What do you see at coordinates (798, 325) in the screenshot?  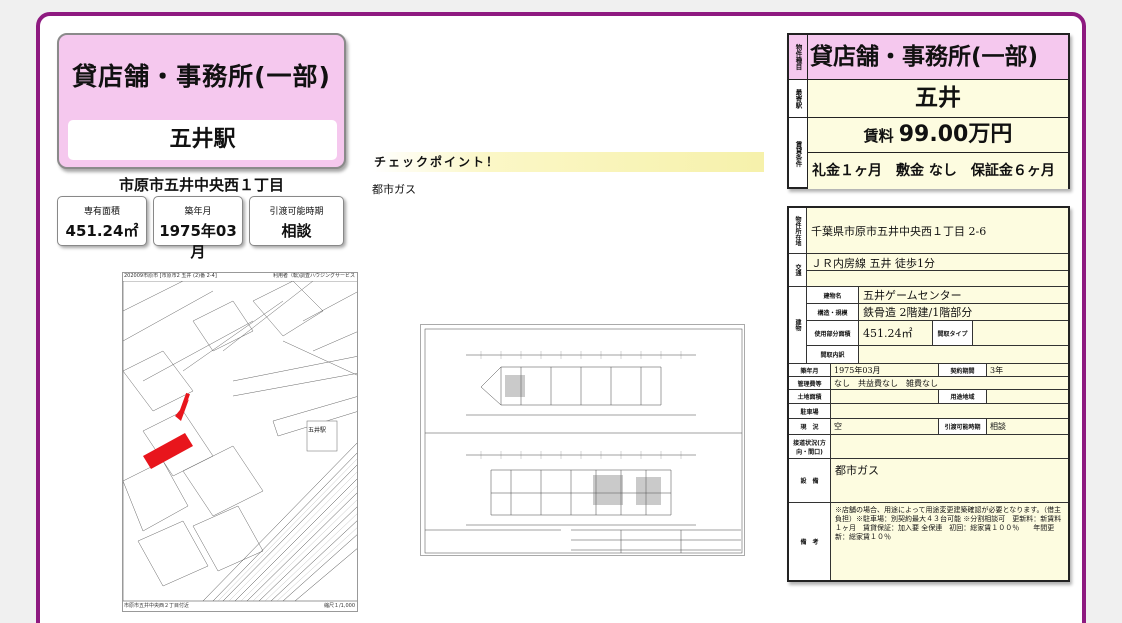 I see `building-label: 建物` at bounding box center [798, 325].